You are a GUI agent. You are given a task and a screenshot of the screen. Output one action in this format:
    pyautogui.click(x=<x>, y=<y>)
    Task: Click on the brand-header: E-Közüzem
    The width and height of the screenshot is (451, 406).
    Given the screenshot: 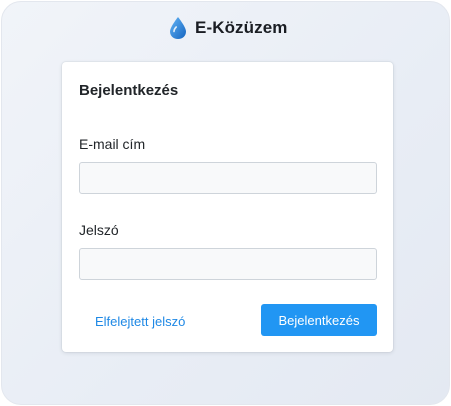 What is the action you would take?
    pyautogui.click(x=228, y=28)
    